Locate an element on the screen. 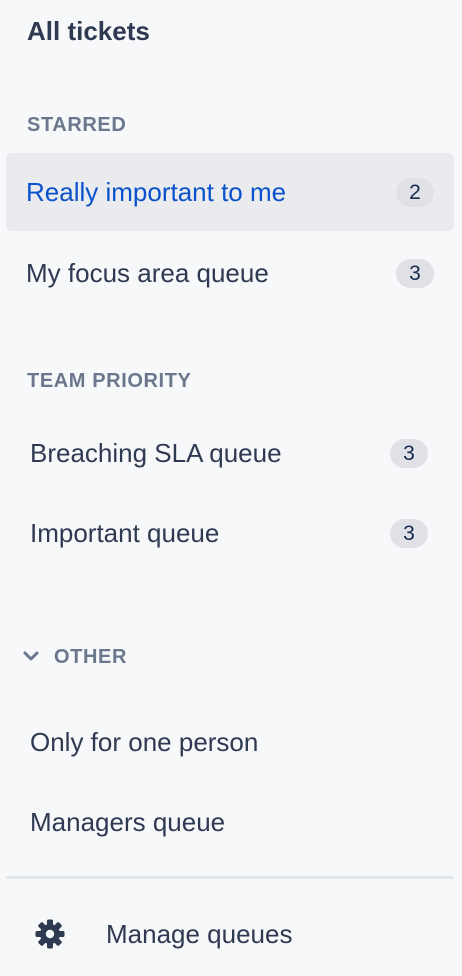 The image size is (462, 976). section-heading-other: OTHER is located at coordinates (90, 657).